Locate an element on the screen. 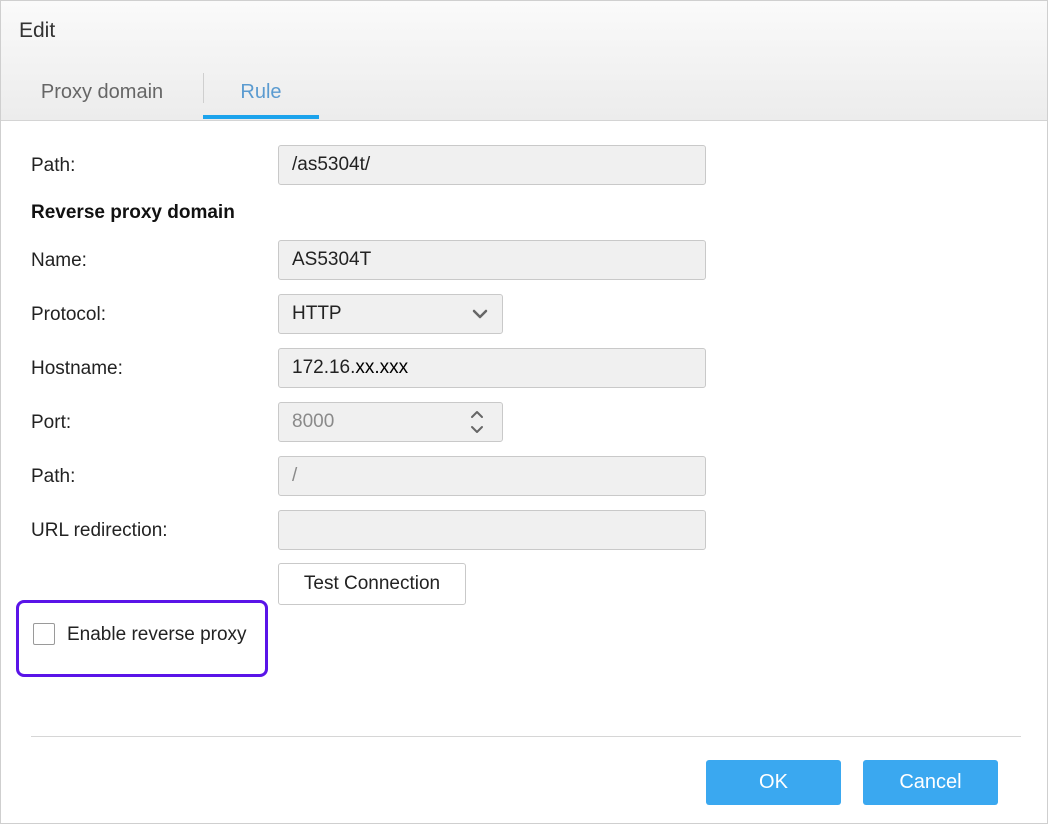  name-input: AS5304T is located at coordinates (492, 260).